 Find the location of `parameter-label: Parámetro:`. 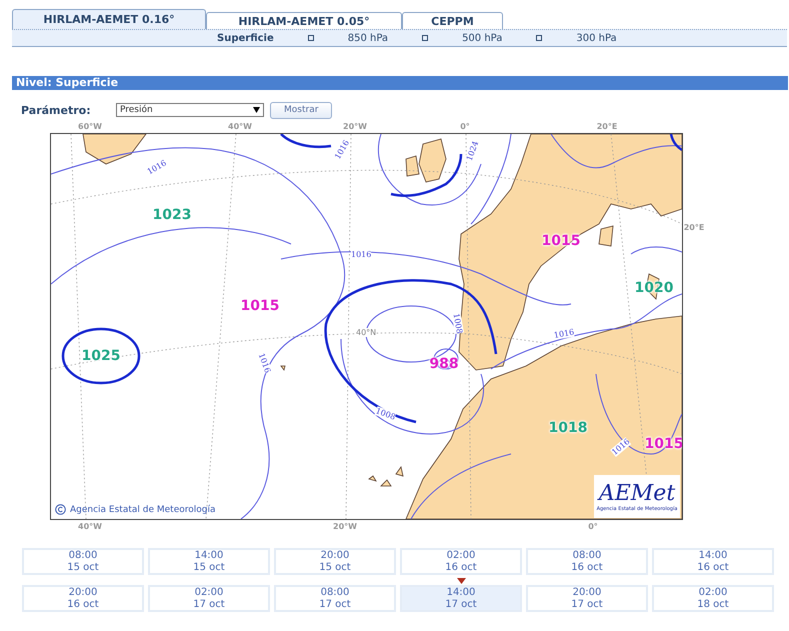

parameter-label: Parámetro: is located at coordinates (56, 110).